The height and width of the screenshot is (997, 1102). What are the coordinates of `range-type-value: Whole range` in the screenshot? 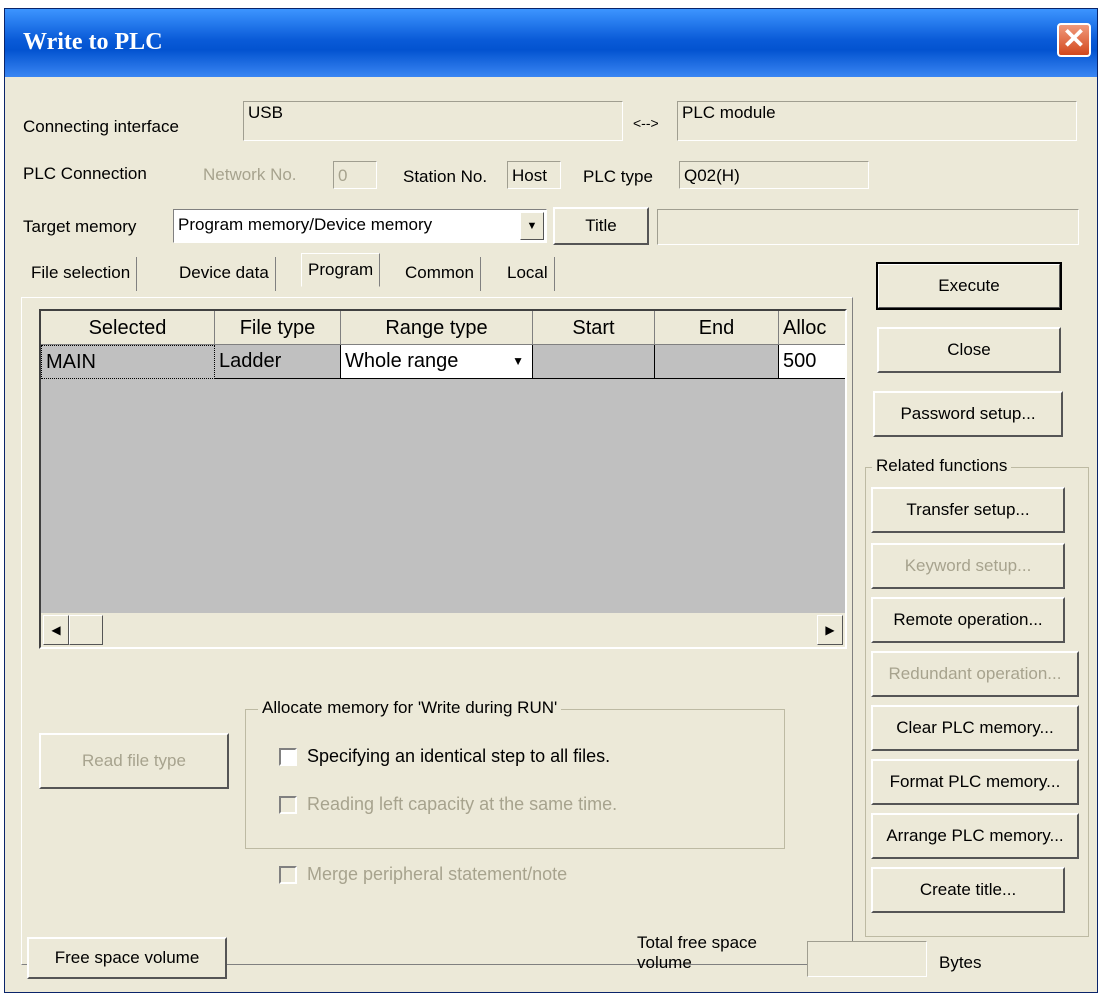 It's located at (402, 361).